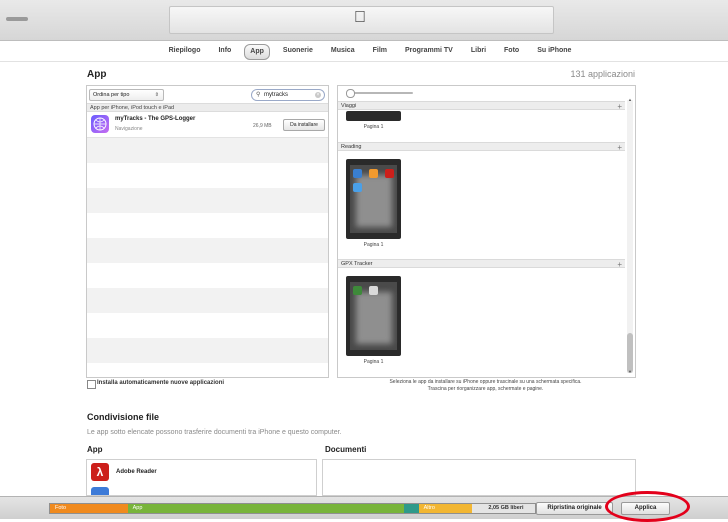  I want to click on blurred-content, so click(374, 318).